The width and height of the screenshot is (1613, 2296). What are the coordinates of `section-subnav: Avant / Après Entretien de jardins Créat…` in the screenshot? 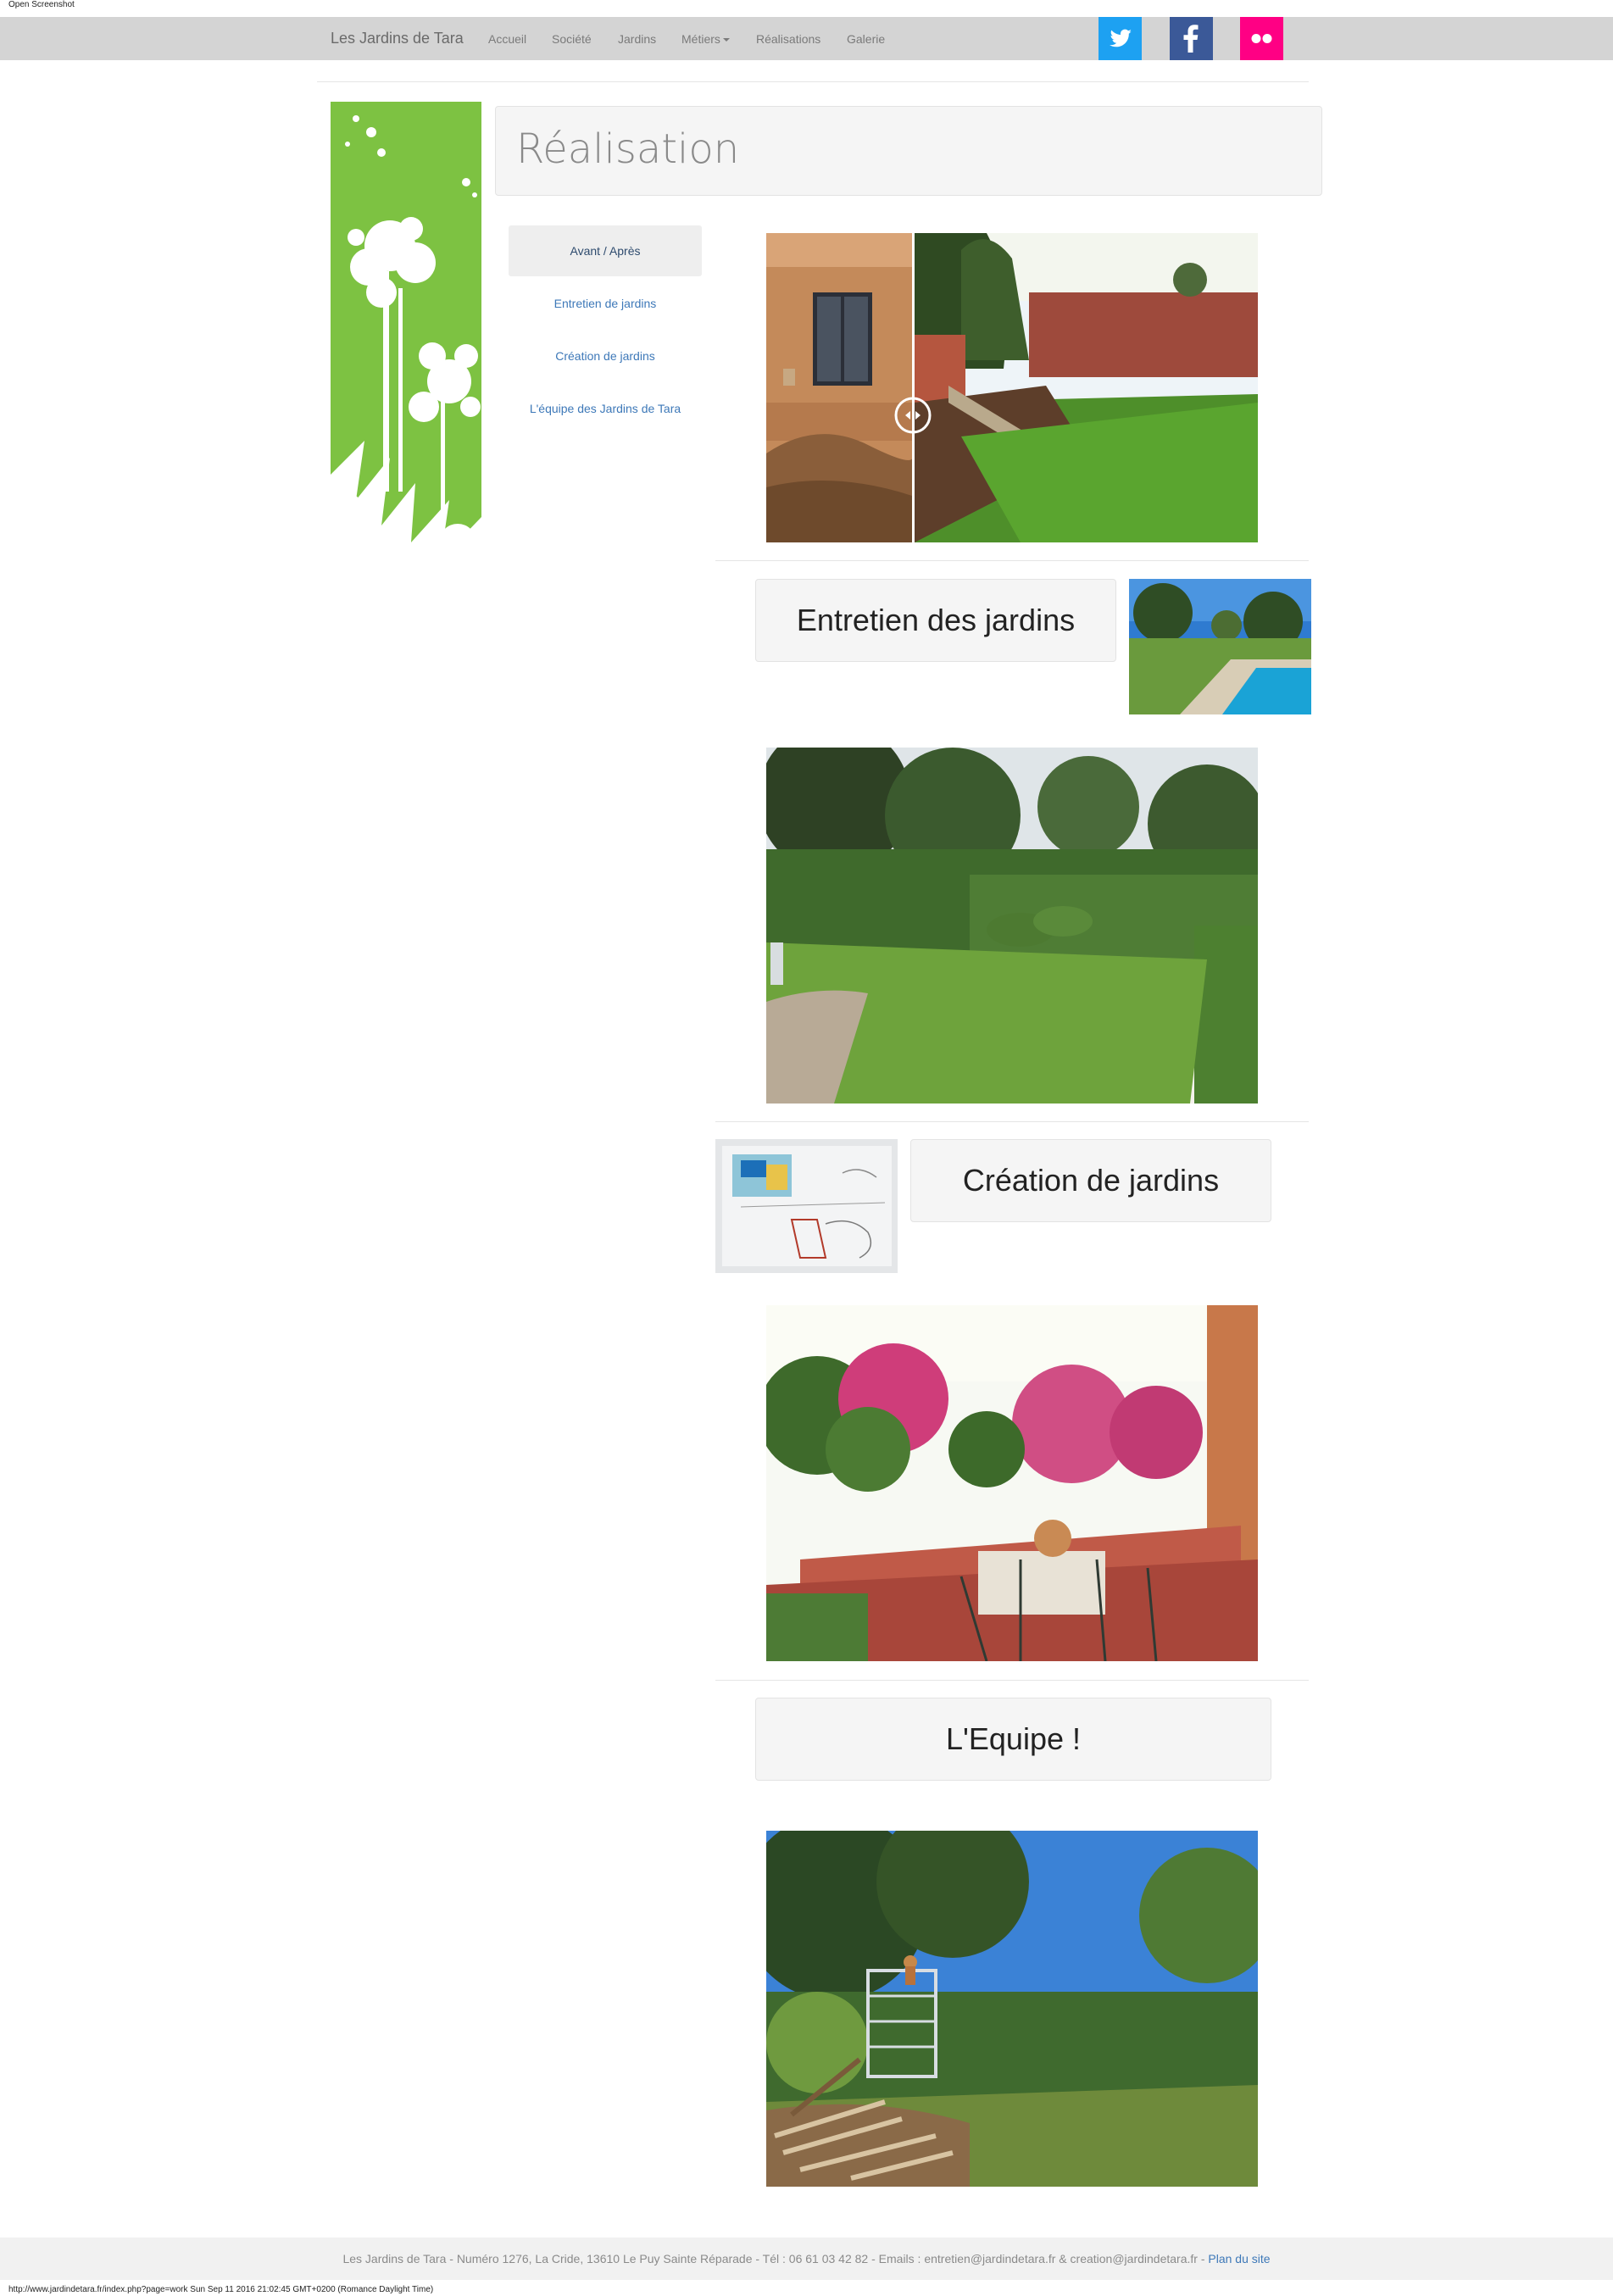 It's located at (605, 330).